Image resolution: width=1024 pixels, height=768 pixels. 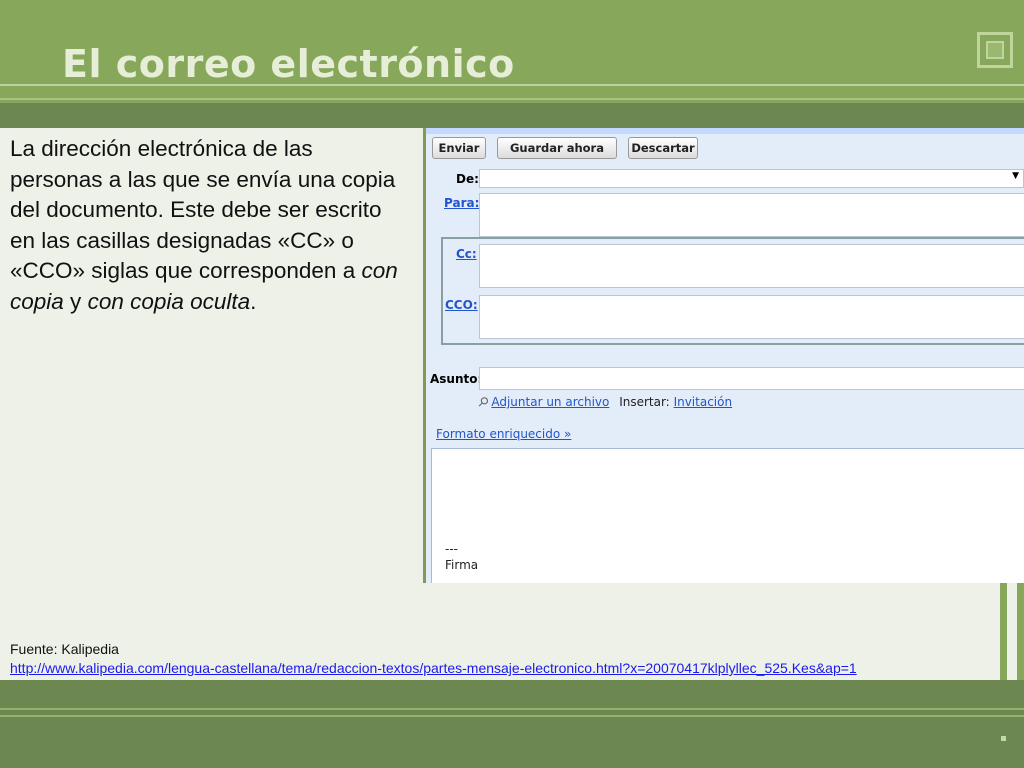 I want to click on source-label: Fuente: Kalipedia, so click(x=64, y=649).